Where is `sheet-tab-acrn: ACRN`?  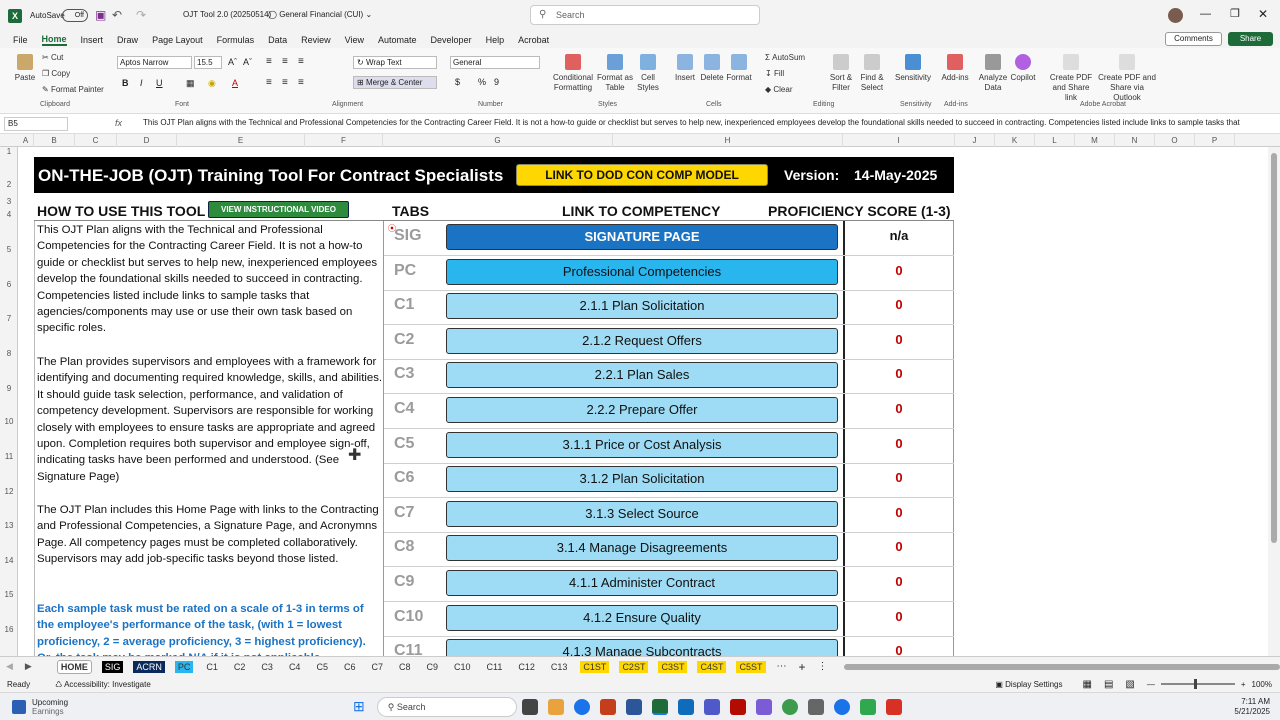 sheet-tab-acrn: ACRN is located at coordinates (149, 666).